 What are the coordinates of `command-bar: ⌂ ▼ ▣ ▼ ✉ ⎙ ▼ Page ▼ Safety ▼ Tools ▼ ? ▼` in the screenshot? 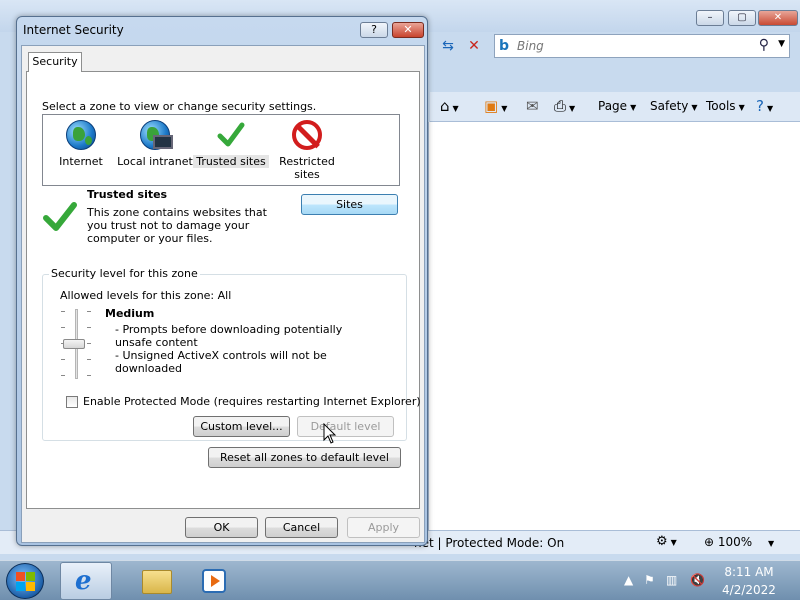 It's located at (615, 107).